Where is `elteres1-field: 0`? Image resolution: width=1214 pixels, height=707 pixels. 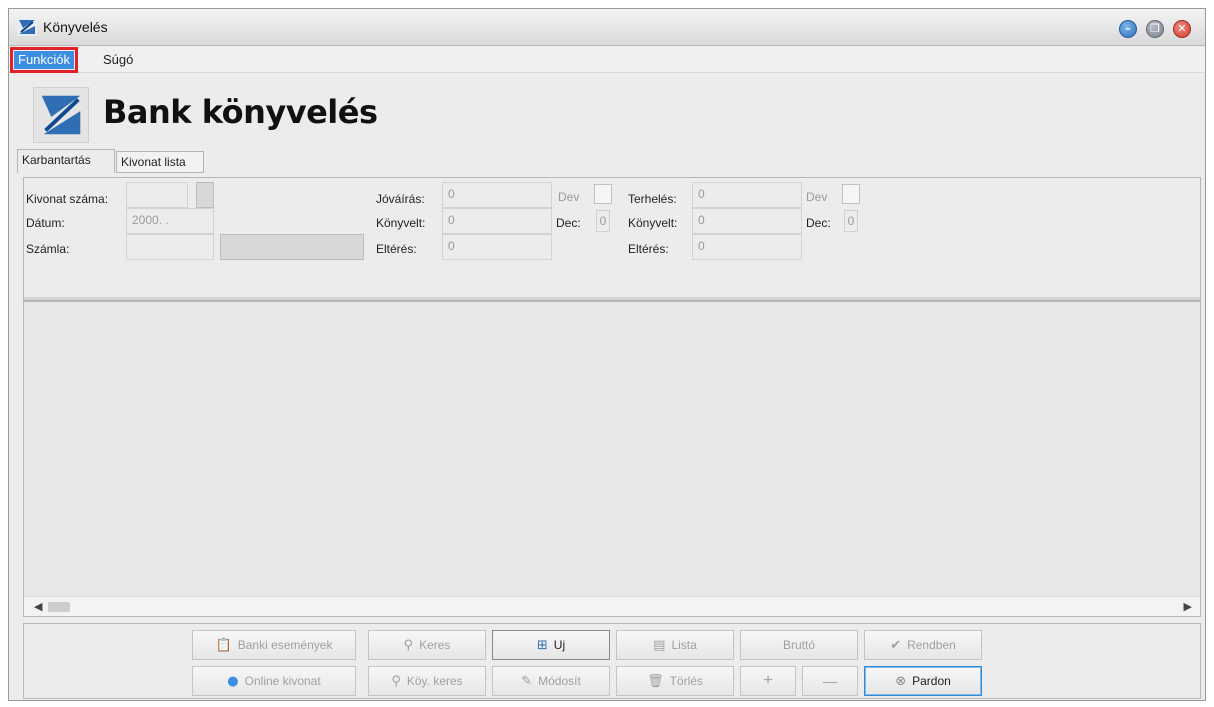 elteres1-field: 0 is located at coordinates (497, 247).